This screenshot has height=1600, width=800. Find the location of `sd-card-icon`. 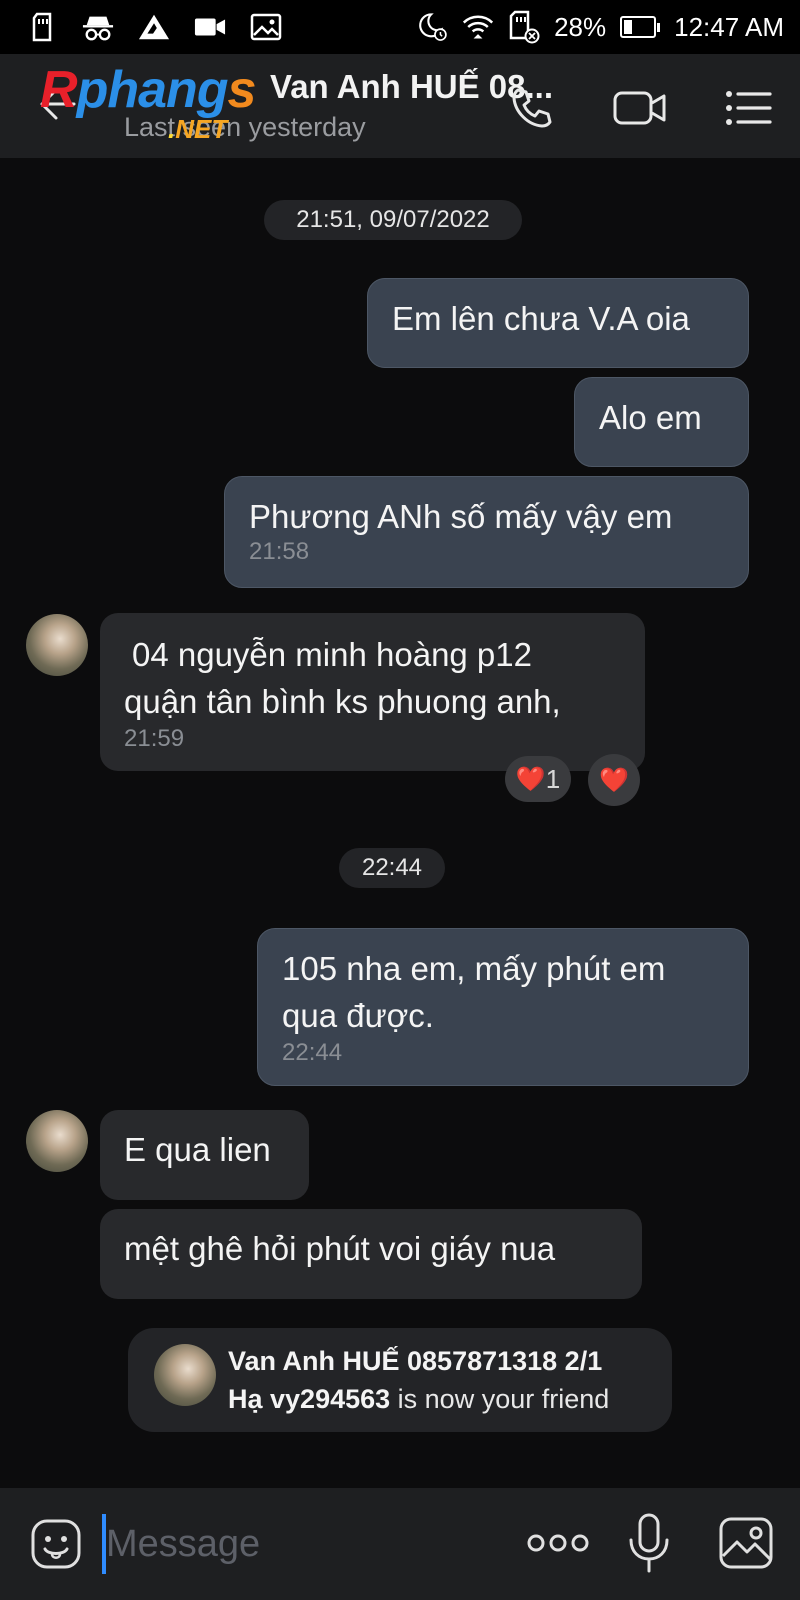

sd-card-icon is located at coordinates (42, 27).